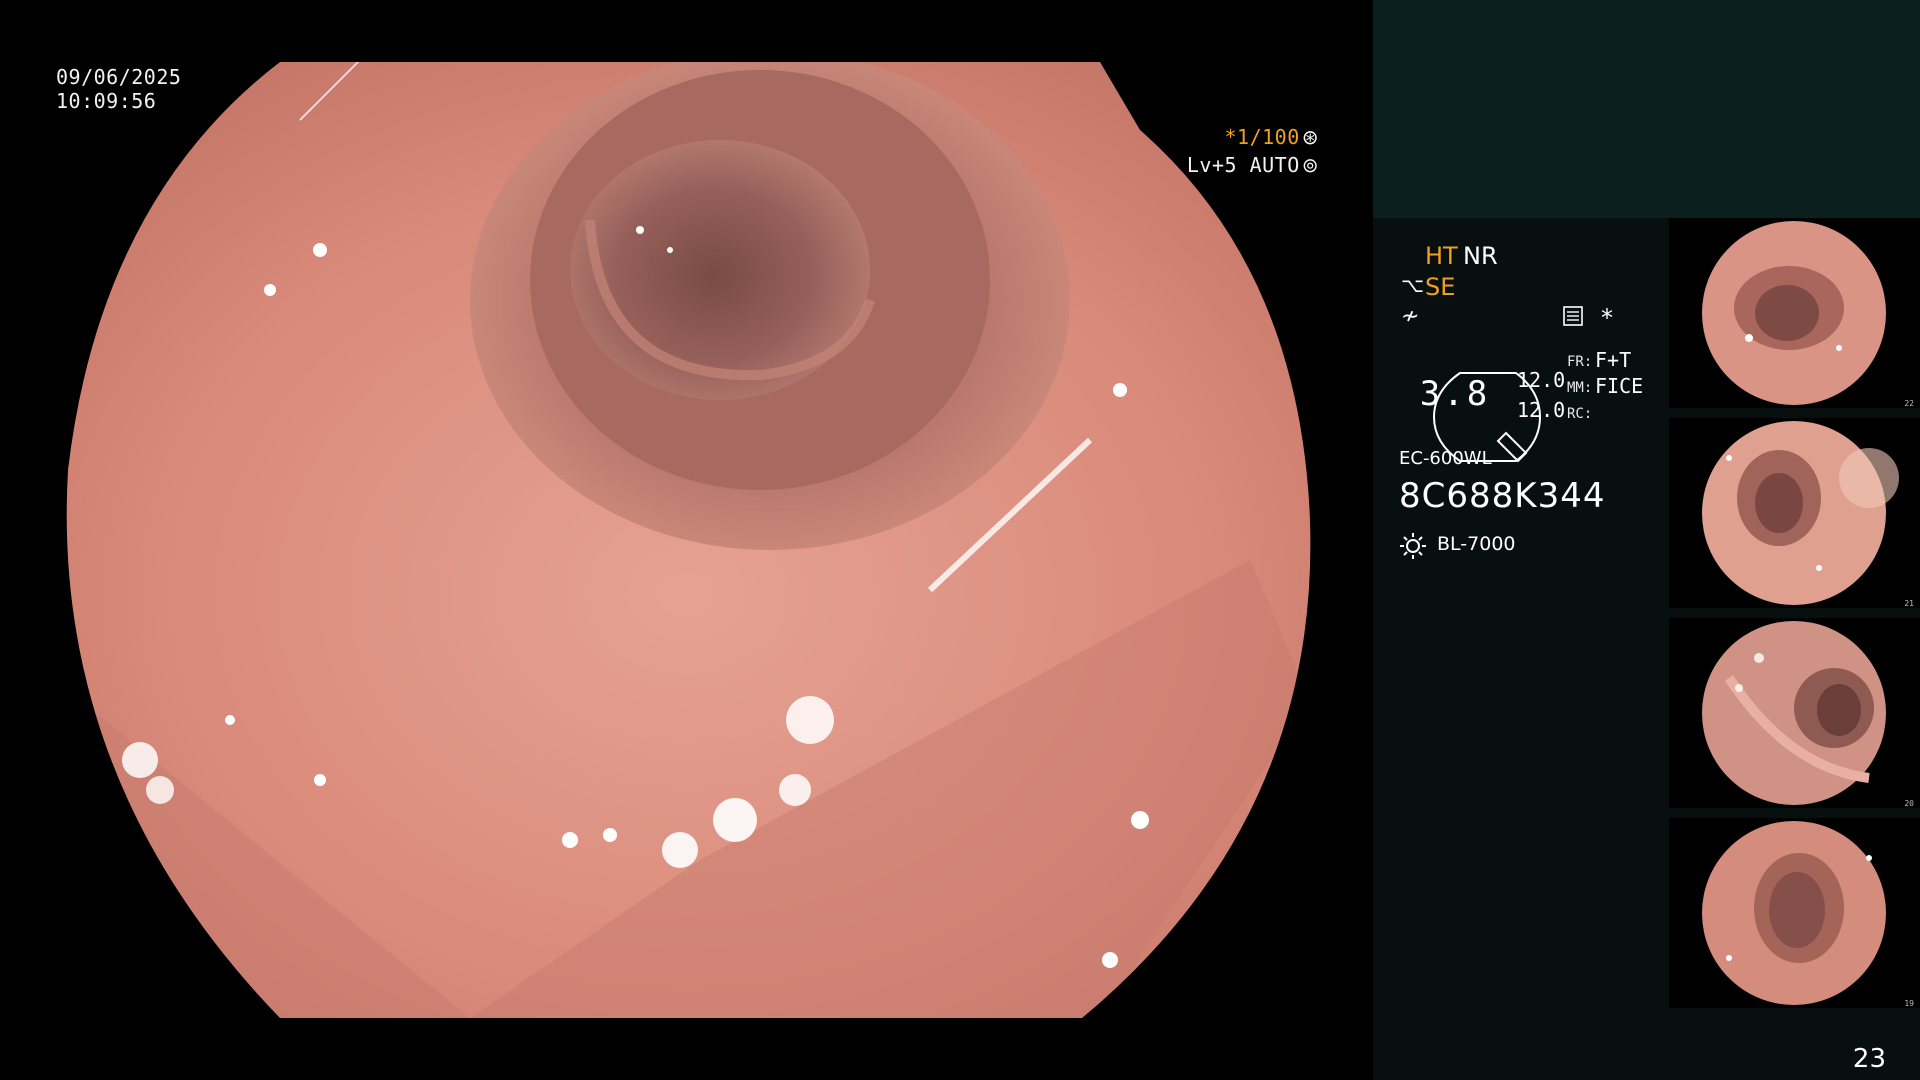  I want to click on side-panel-header, so click(1646, 109).